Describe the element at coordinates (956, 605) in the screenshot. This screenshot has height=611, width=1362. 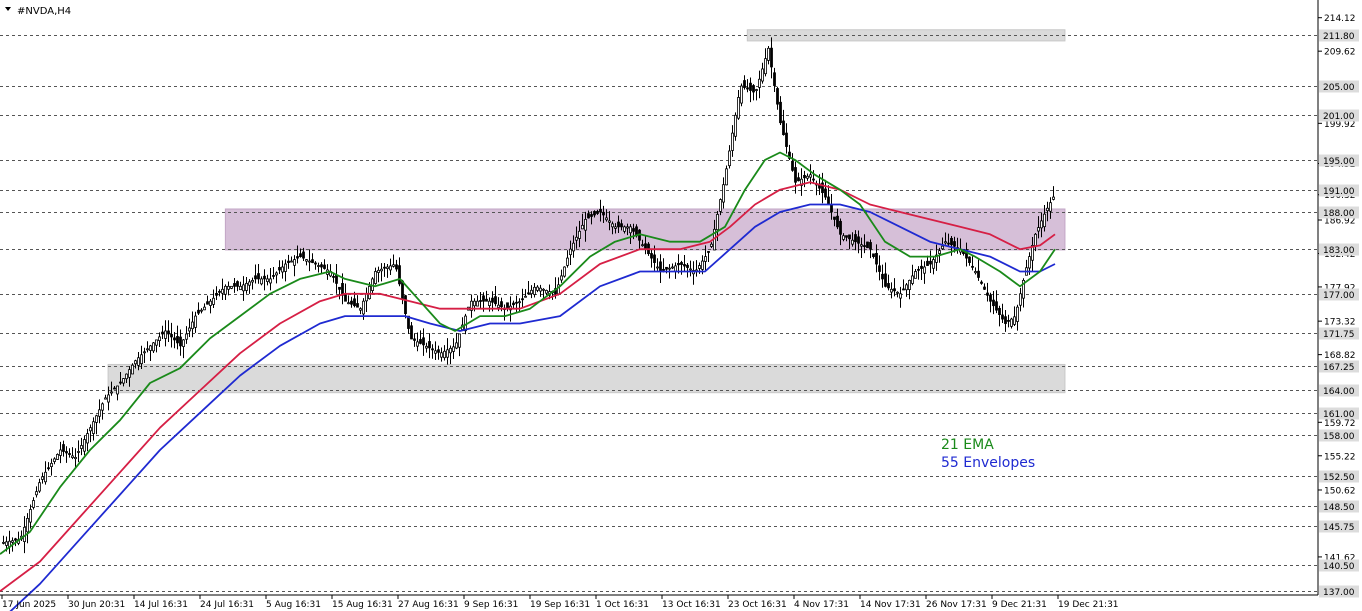
I see `time-tick-label: 26 Nov 17:31` at that location.